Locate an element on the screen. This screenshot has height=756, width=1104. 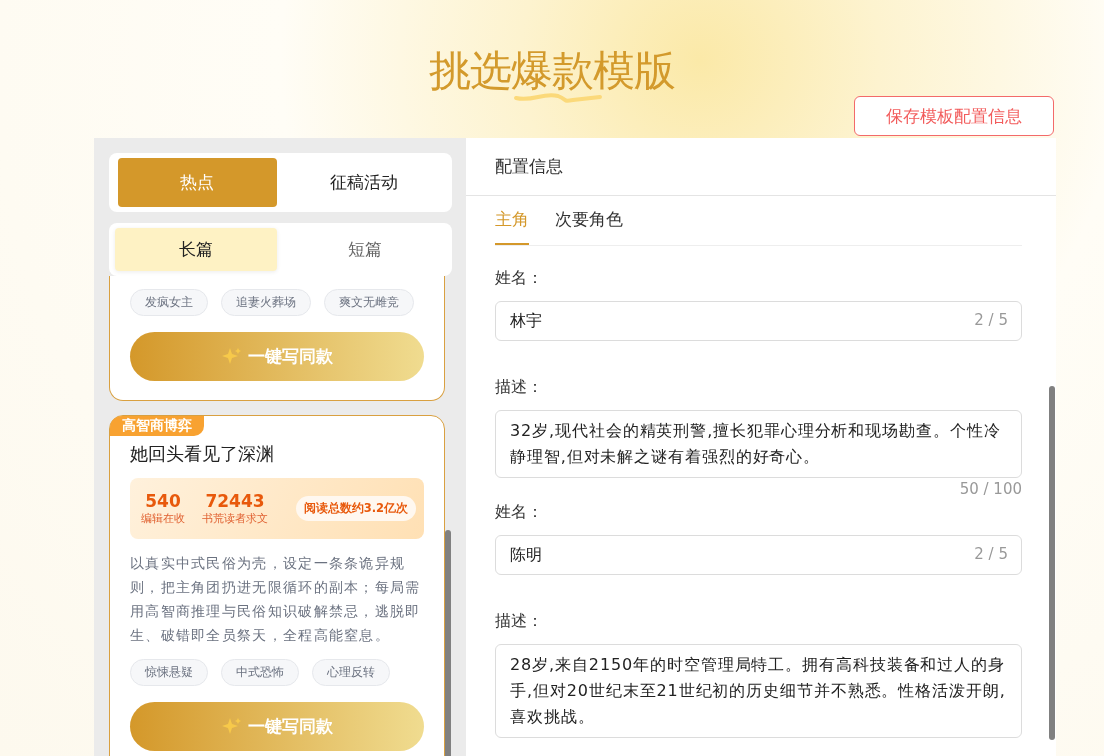
card-description: 以真实中式民俗为壳，设定一条条诡异规则，把主角团扔进无限循环的副本；每局需用高智商推理与民俗知识破解禁忌，逃脱即生、破错即全员祭天，全程高能窒息。 is located at coordinates (276, 599).